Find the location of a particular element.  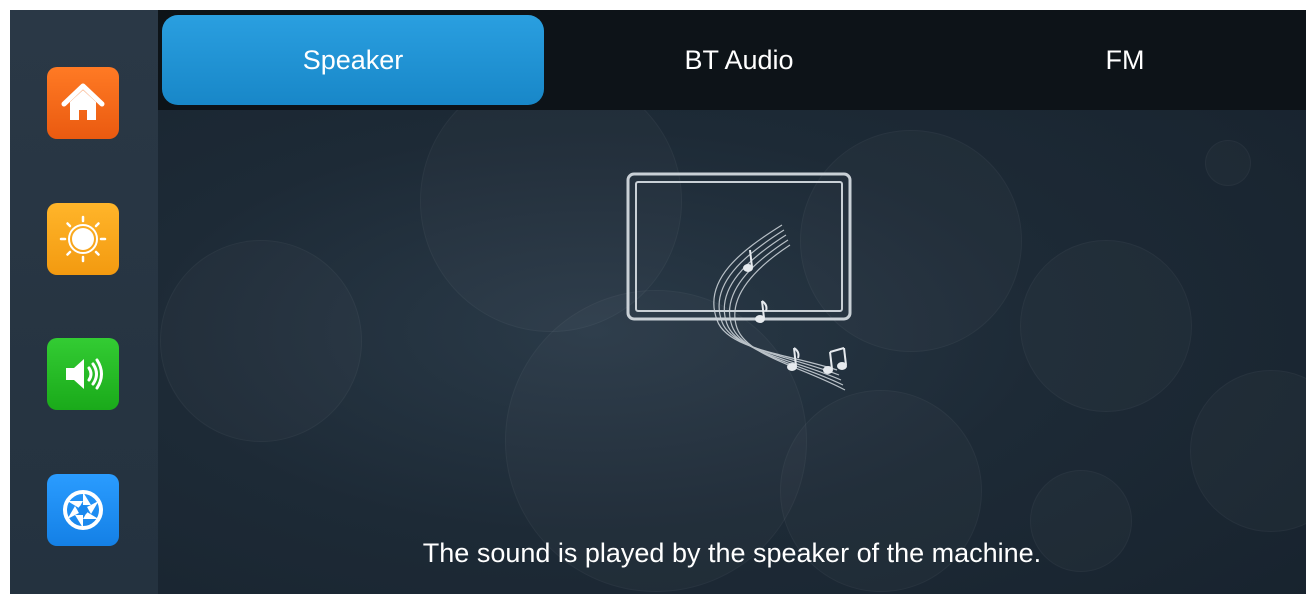

home-button is located at coordinates (83, 103).